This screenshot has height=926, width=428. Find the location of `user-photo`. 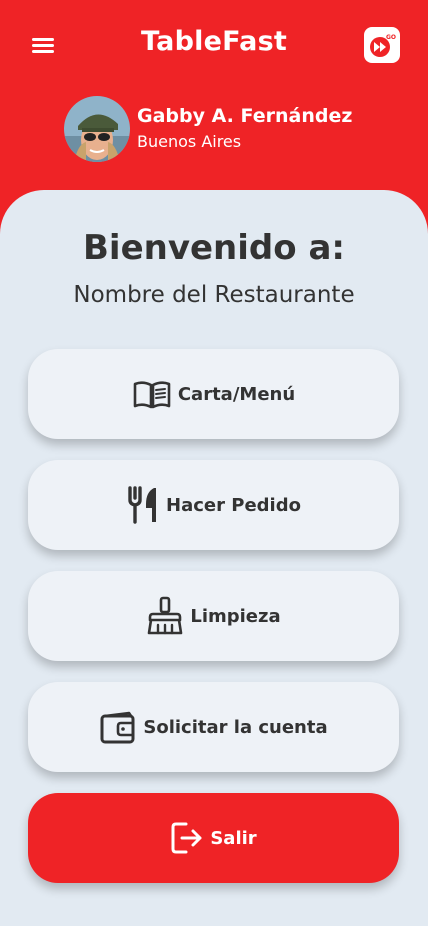

user-photo is located at coordinates (97, 129).